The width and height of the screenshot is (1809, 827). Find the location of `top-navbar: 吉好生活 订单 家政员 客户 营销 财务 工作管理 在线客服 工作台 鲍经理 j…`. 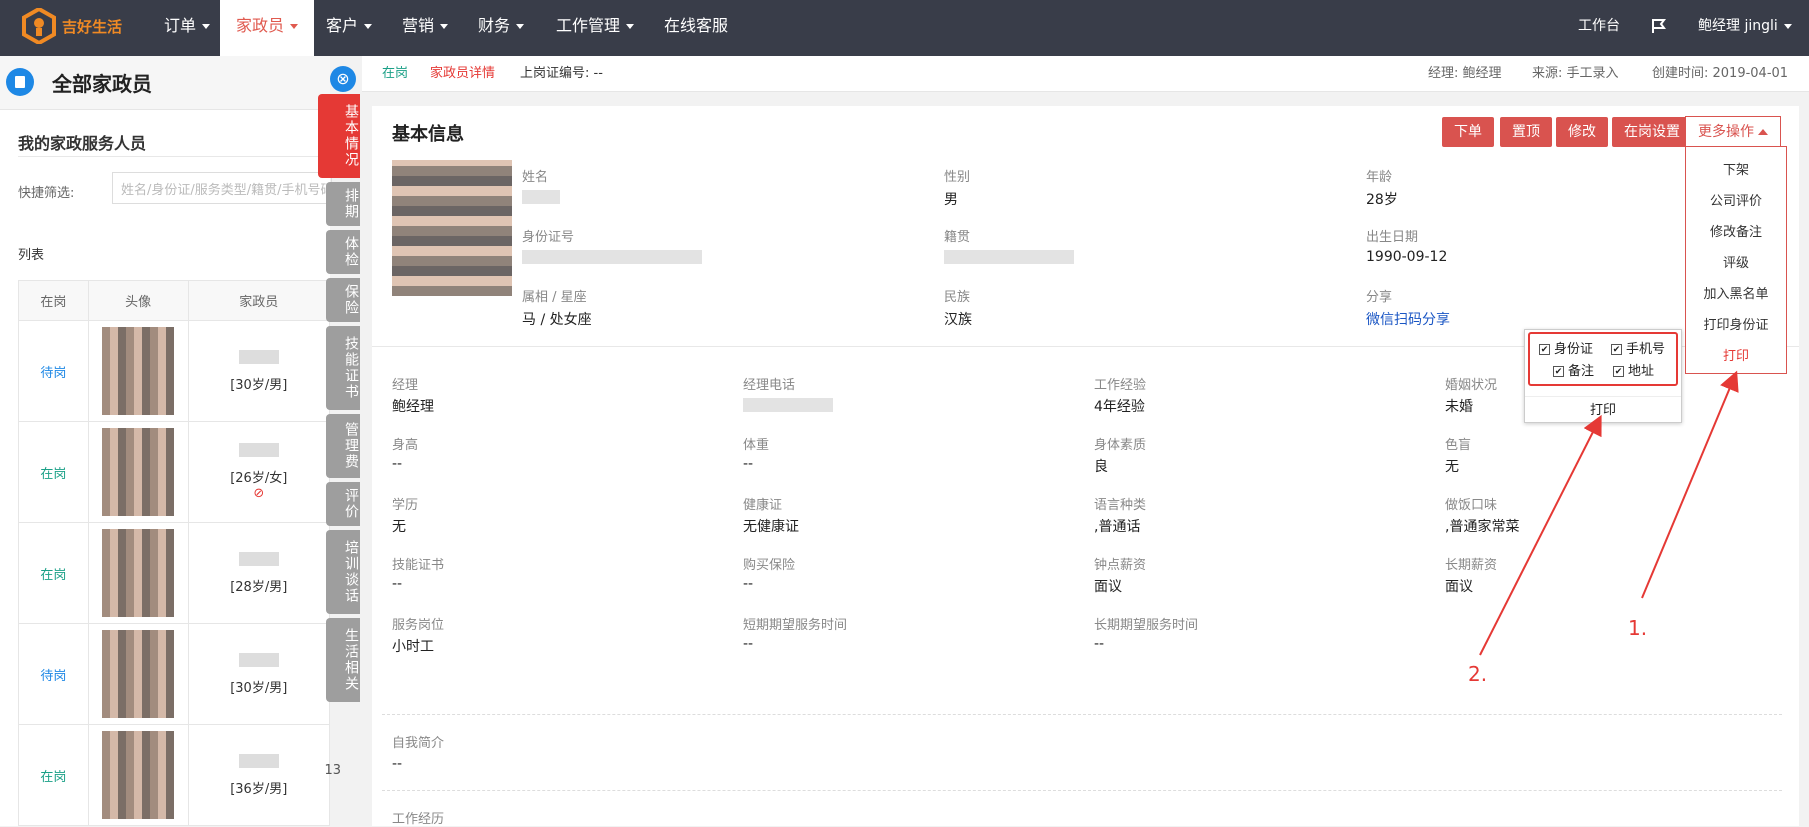

top-navbar: 吉好生活 订单 家政员 客户 营销 财务 工作管理 在线客服 工作台 鲍经理 j… is located at coordinates (904, 28).